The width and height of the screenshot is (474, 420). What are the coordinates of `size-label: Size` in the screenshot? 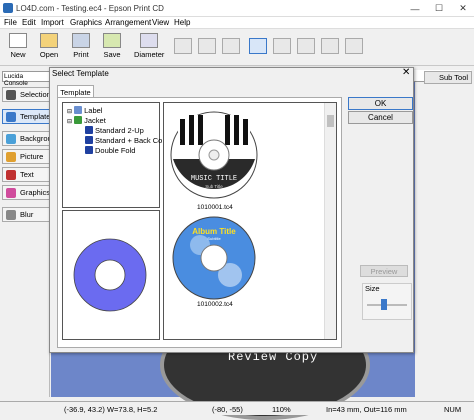 It's located at (372, 288).